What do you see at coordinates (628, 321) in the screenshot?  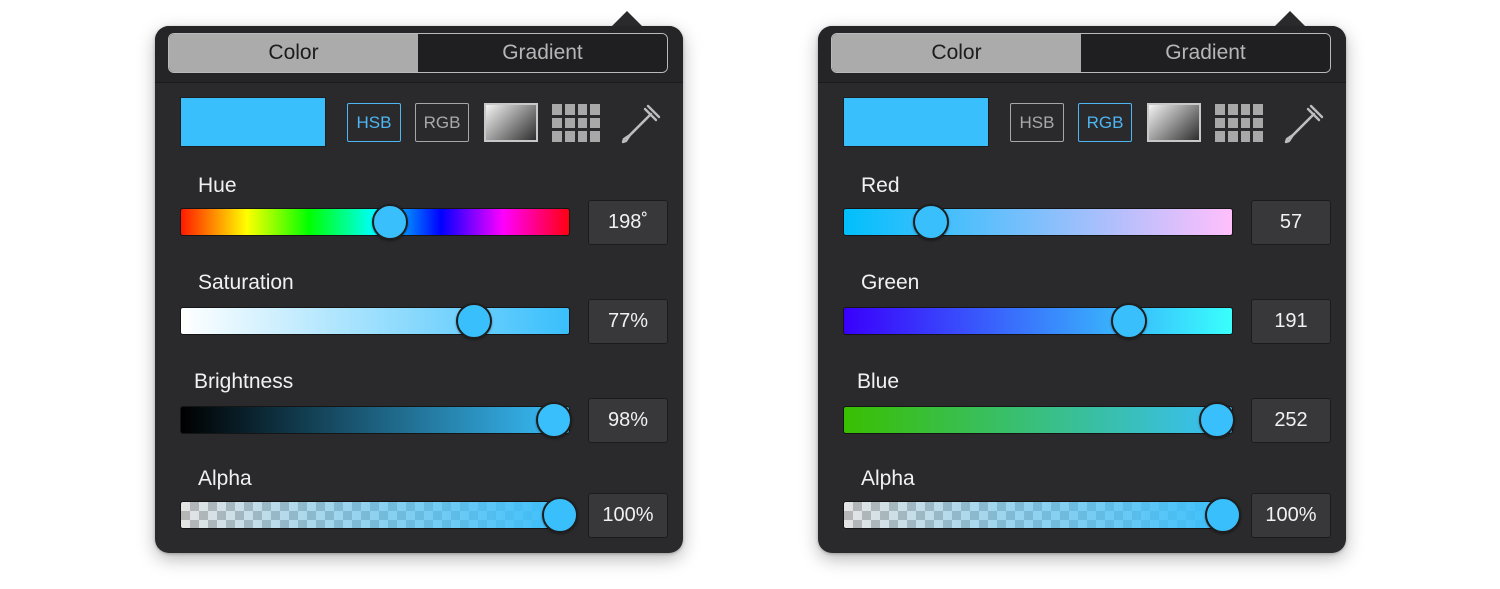 I see `saturation-value-field: 77%` at bounding box center [628, 321].